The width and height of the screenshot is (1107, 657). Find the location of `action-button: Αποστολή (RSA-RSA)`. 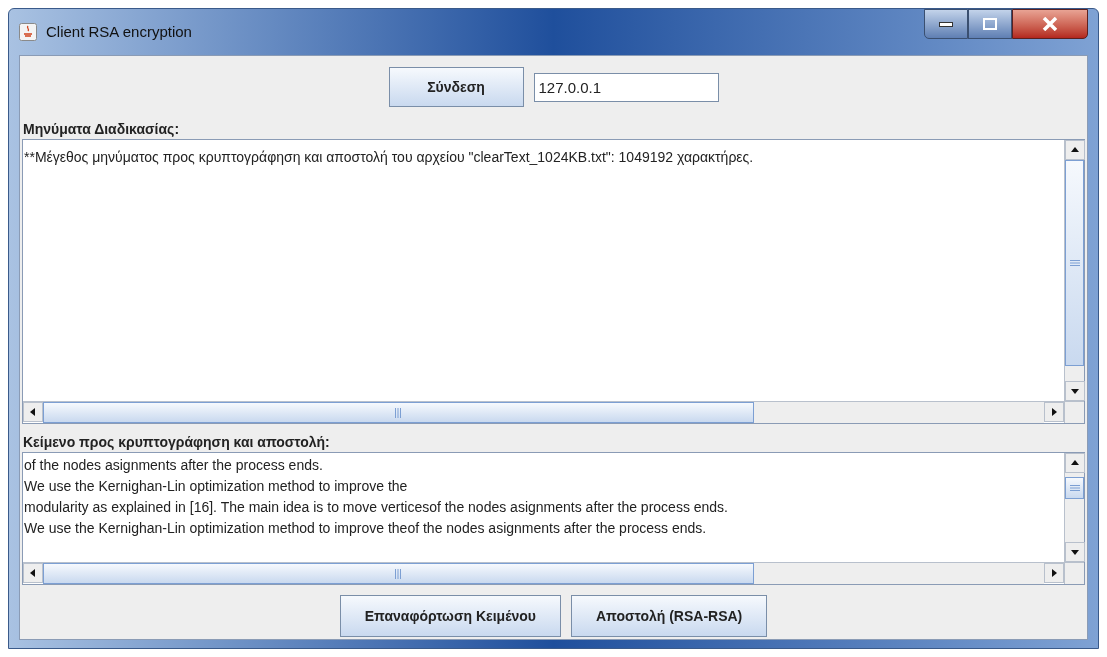

action-button: Αποστολή (RSA-RSA) is located at coordinates (669, 616).